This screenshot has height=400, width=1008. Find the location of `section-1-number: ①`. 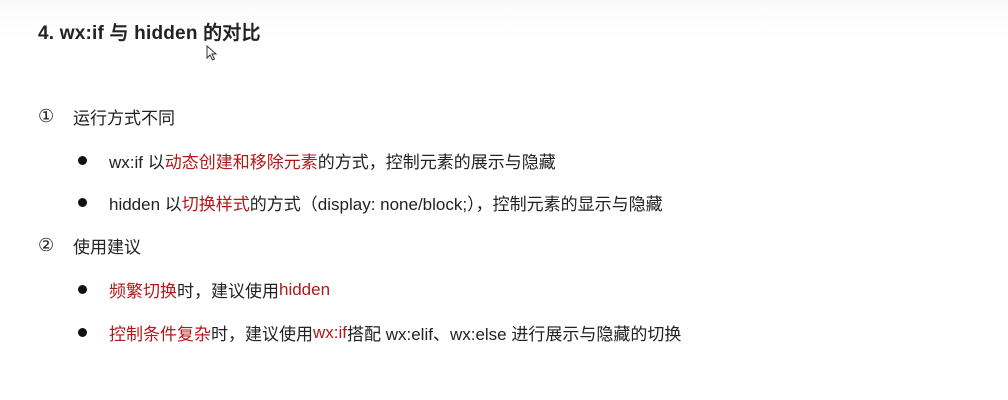

section-1-number: ① is located at coordinates (46, 116).